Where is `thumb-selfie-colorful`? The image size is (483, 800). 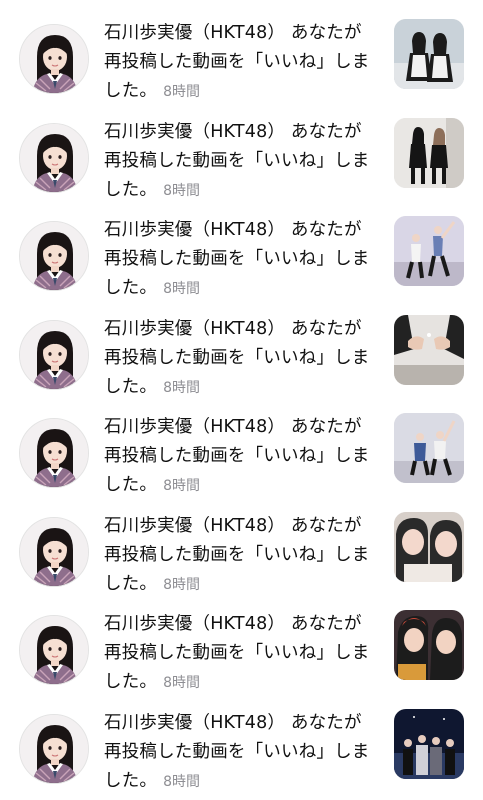
thumb-selfie-colorful is located at coordinates (429, 645).